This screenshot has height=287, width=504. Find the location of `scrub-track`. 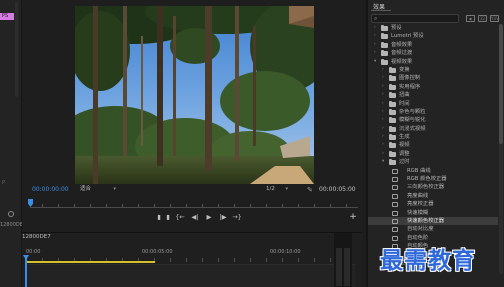

scrub-track is located at coordinates (194, 207).